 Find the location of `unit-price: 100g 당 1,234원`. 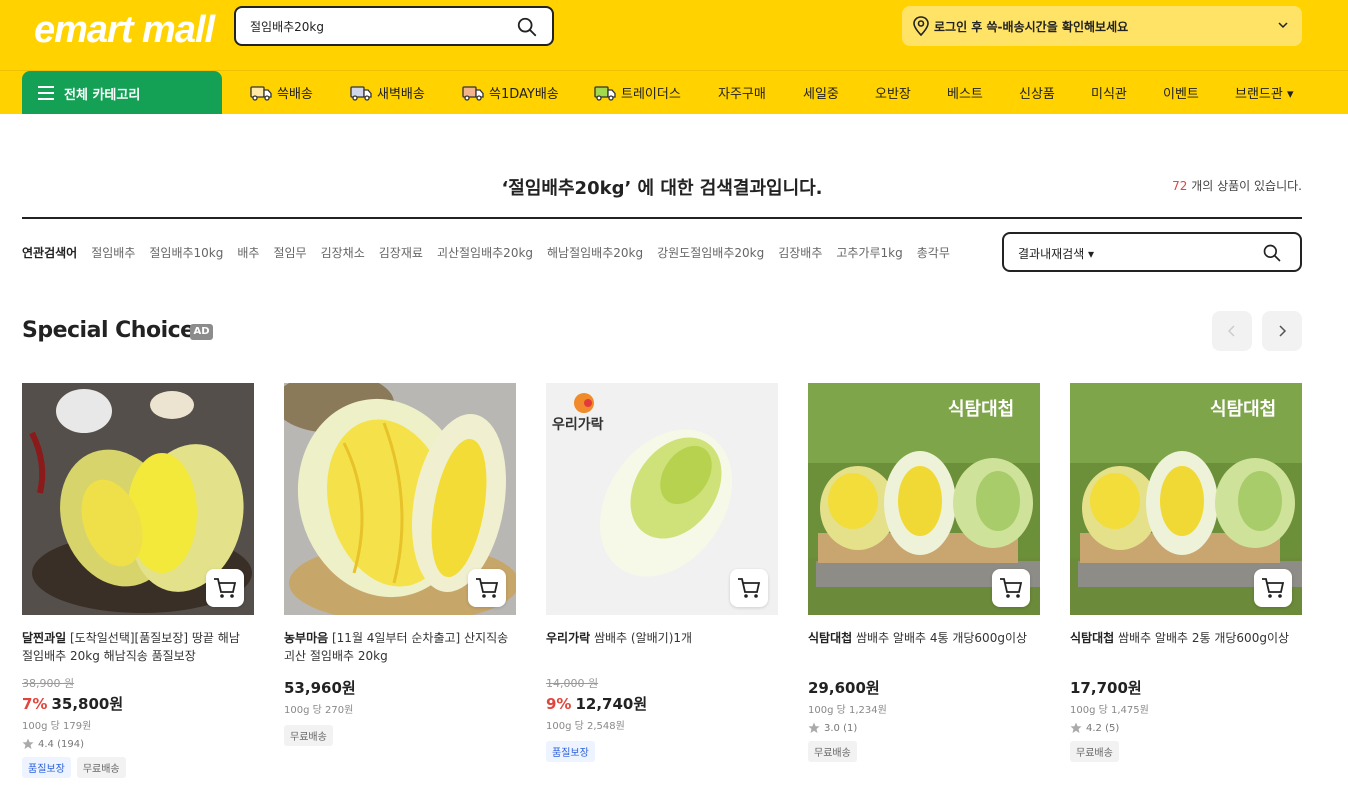

unit-price: 100g 당 1,234원 is located at coordinates (847, 710).